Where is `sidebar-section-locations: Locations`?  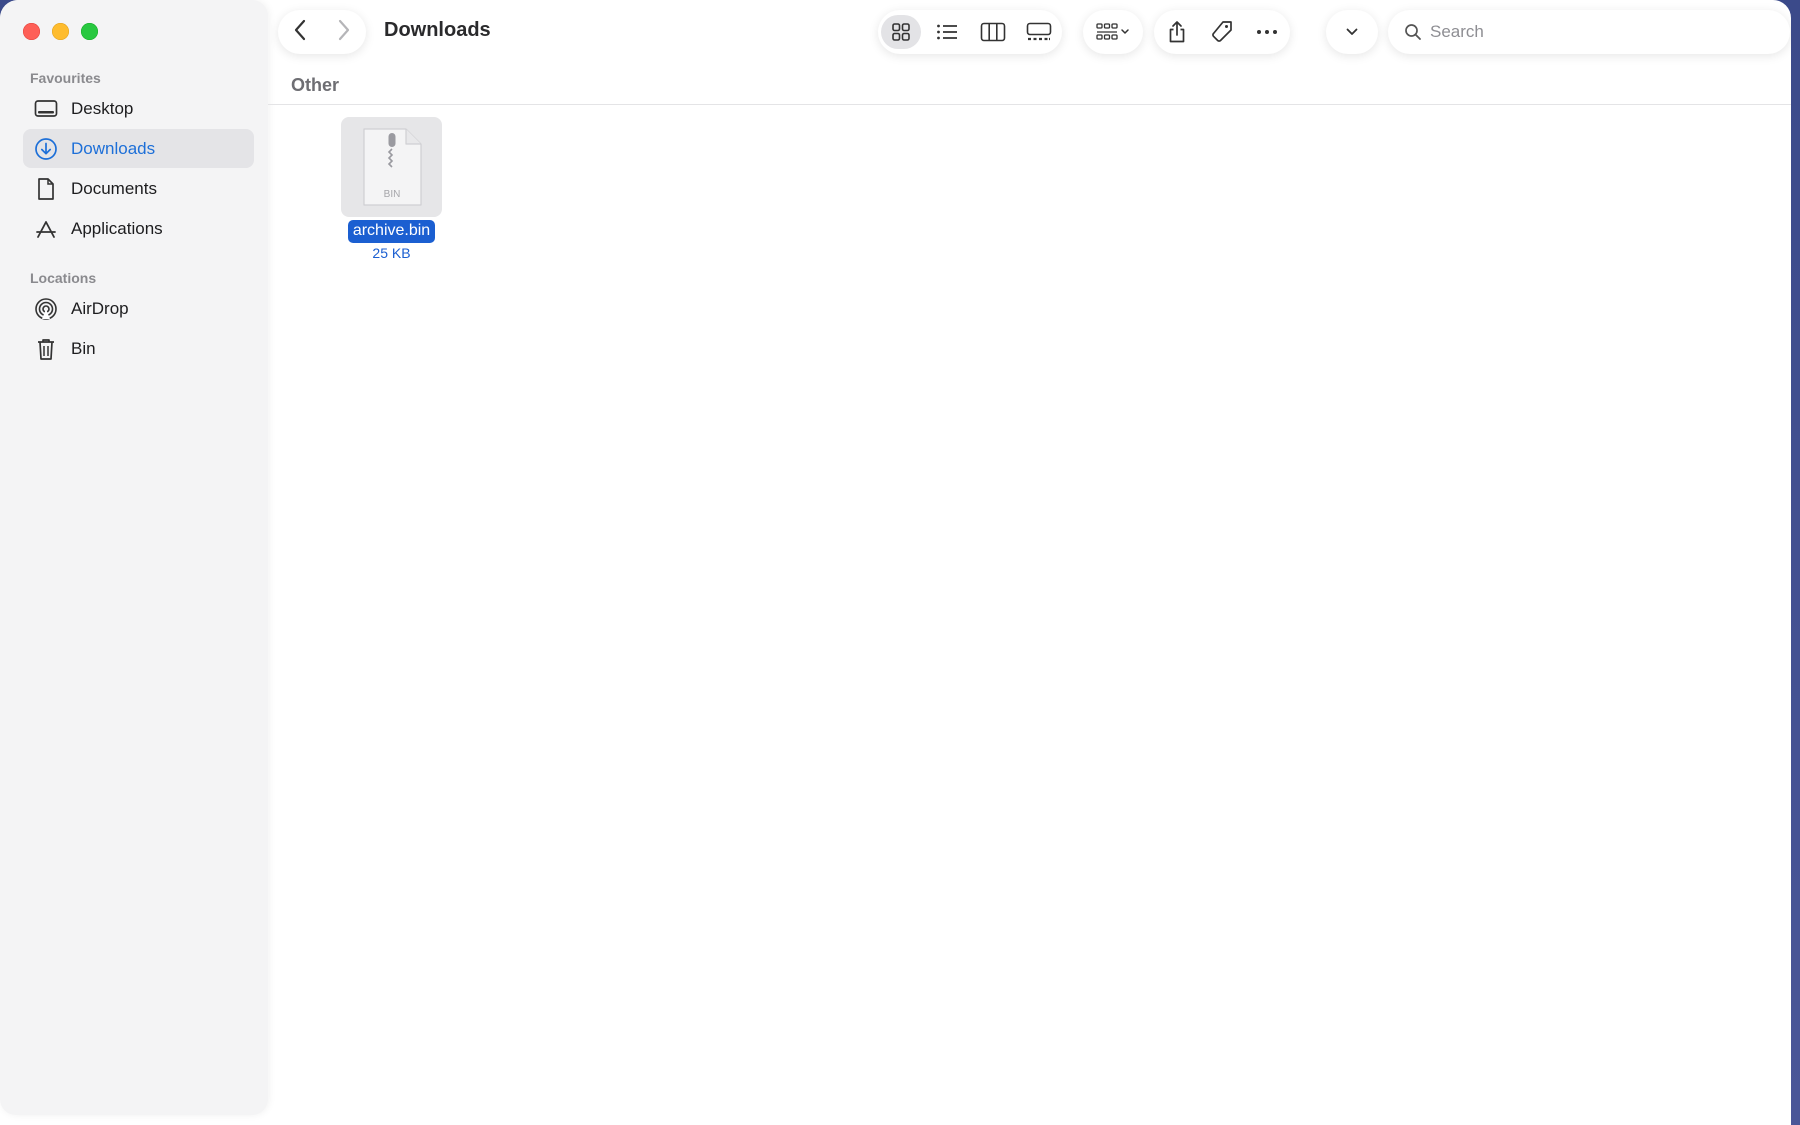 sidebar-section-locations: Locations is located at coordinates (63, 278).